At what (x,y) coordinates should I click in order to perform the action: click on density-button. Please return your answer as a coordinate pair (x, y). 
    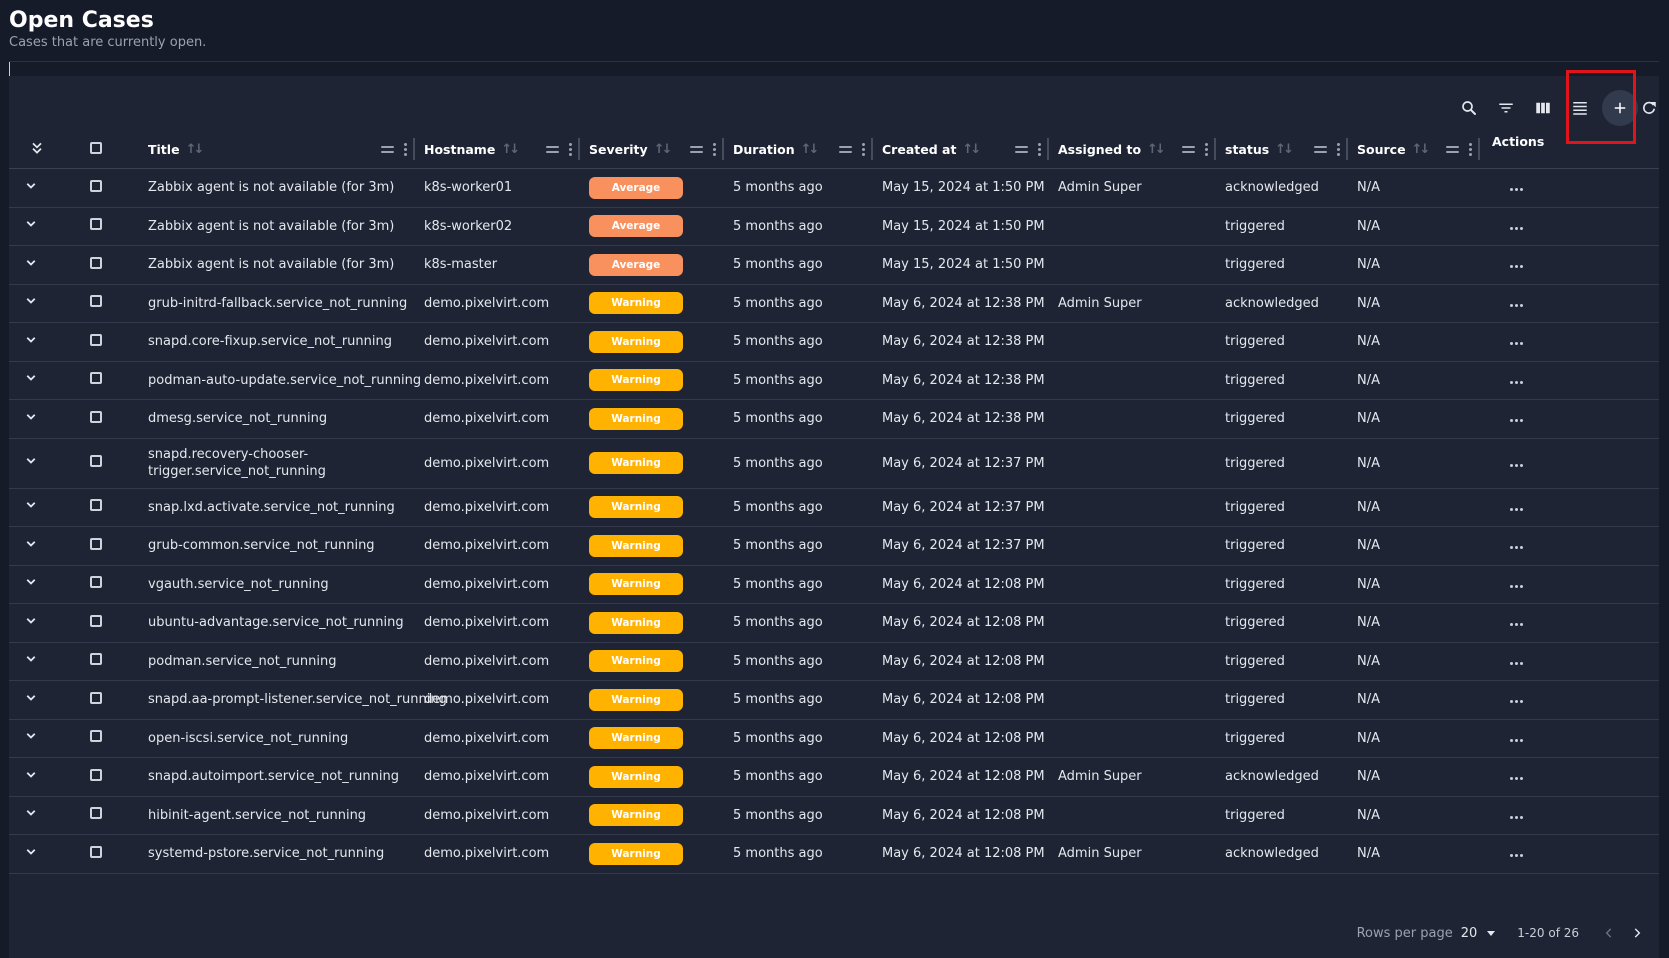
    Looking at the image, I should click on (1580, 108).